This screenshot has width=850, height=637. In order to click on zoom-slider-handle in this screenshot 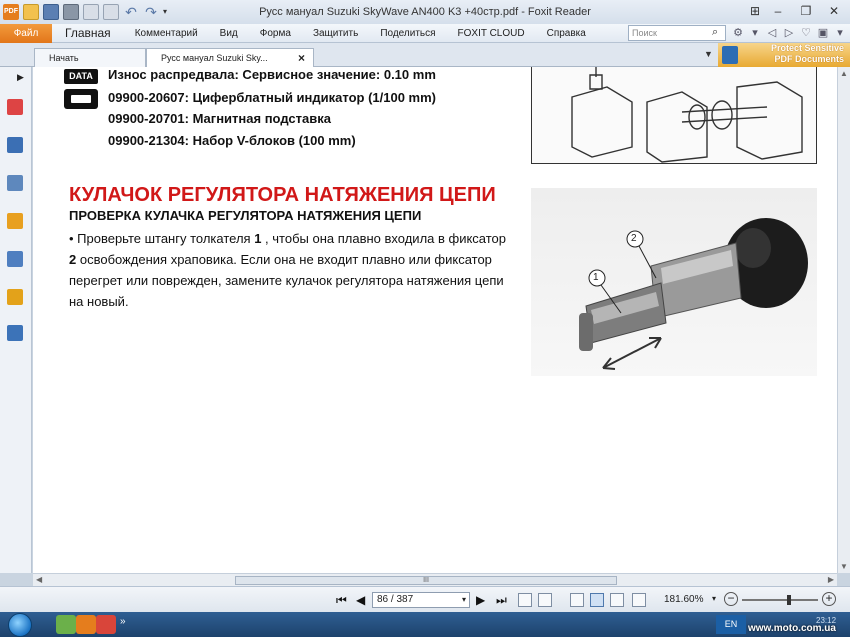, I will do `click(788, 600)`.